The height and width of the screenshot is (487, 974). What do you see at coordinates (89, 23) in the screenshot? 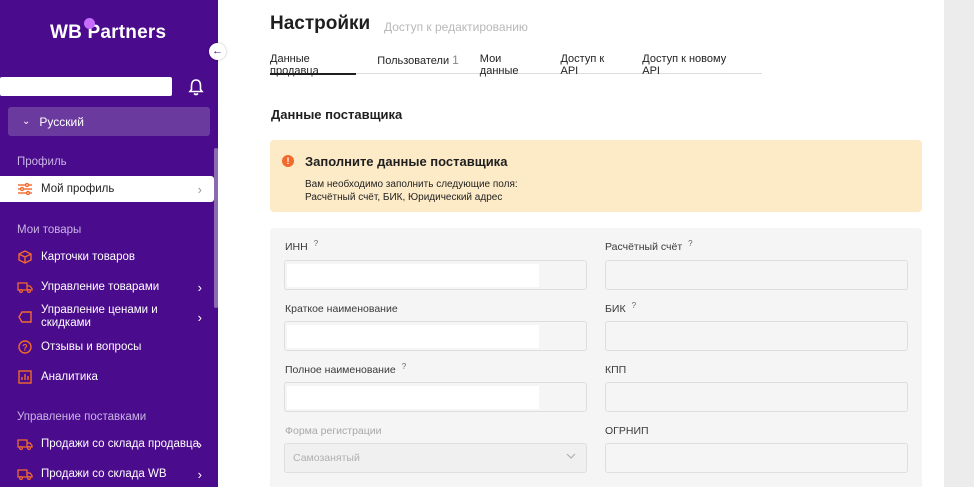
I see `logo-dot` at bounding box center [89, 23].